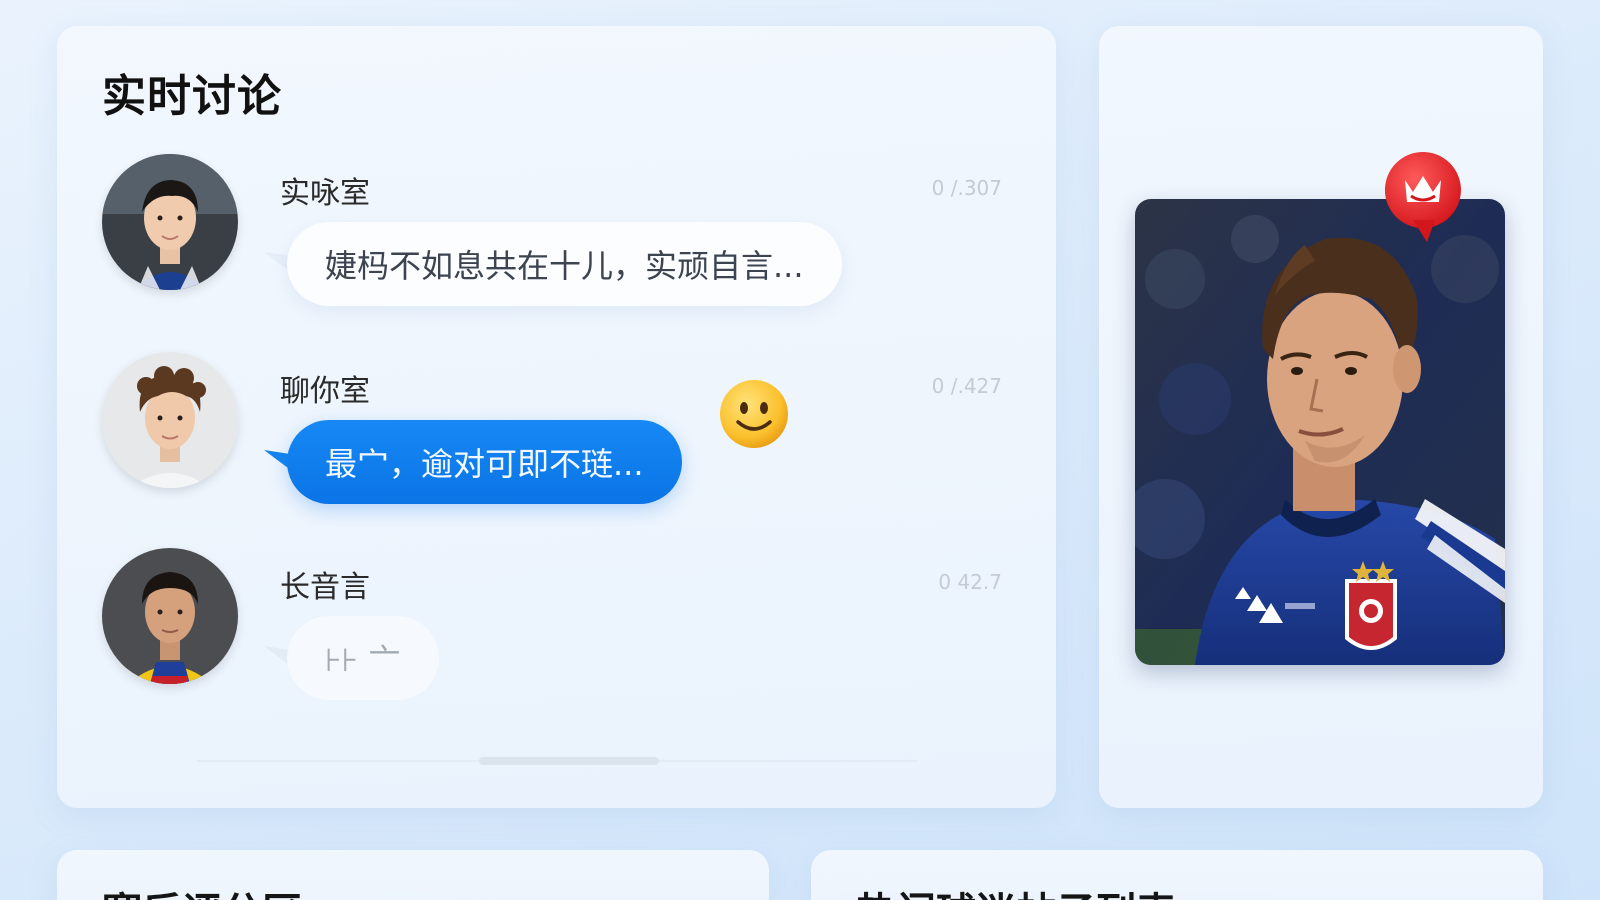 The width and height of the screenshot is (1600, 900). What do you see at coordinates (970, 582) in the screenshot?
I see `timestamp: 0 42.7` at bounding box center [970, 582].